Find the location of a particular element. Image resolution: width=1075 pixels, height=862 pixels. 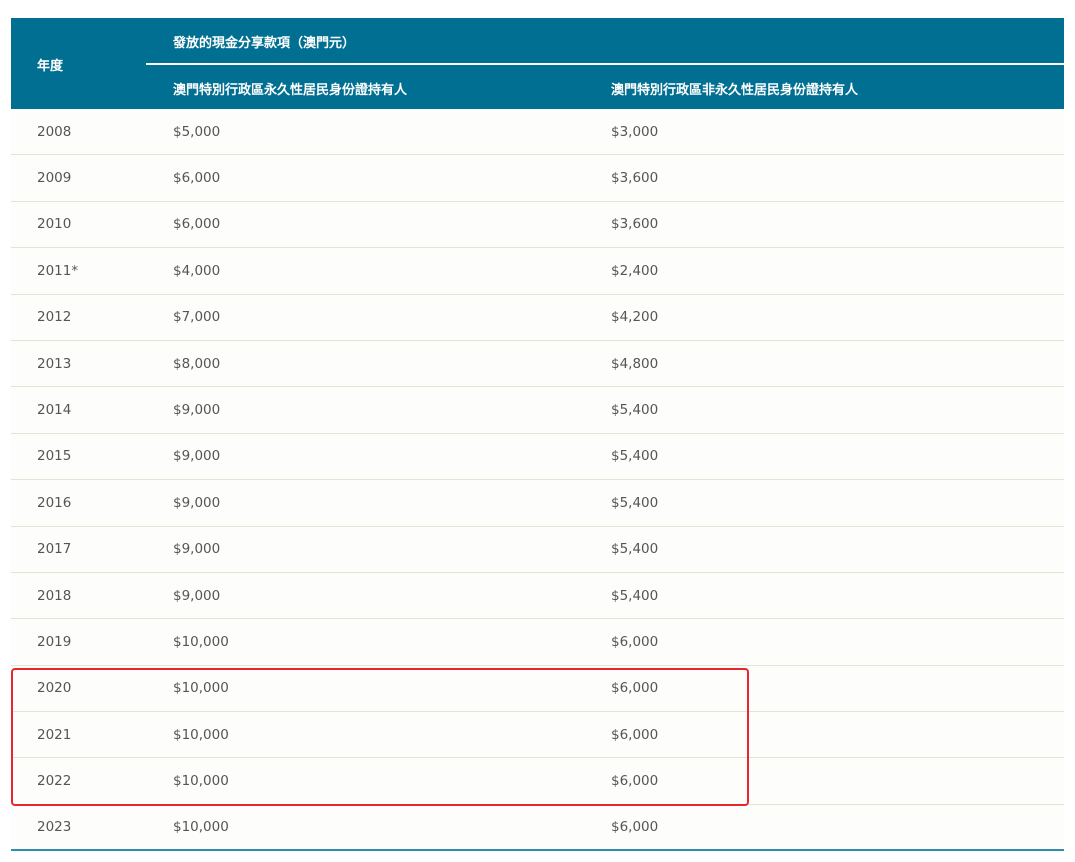

row-permanent-amount: $5,000 is located at coordinates (197, 131).